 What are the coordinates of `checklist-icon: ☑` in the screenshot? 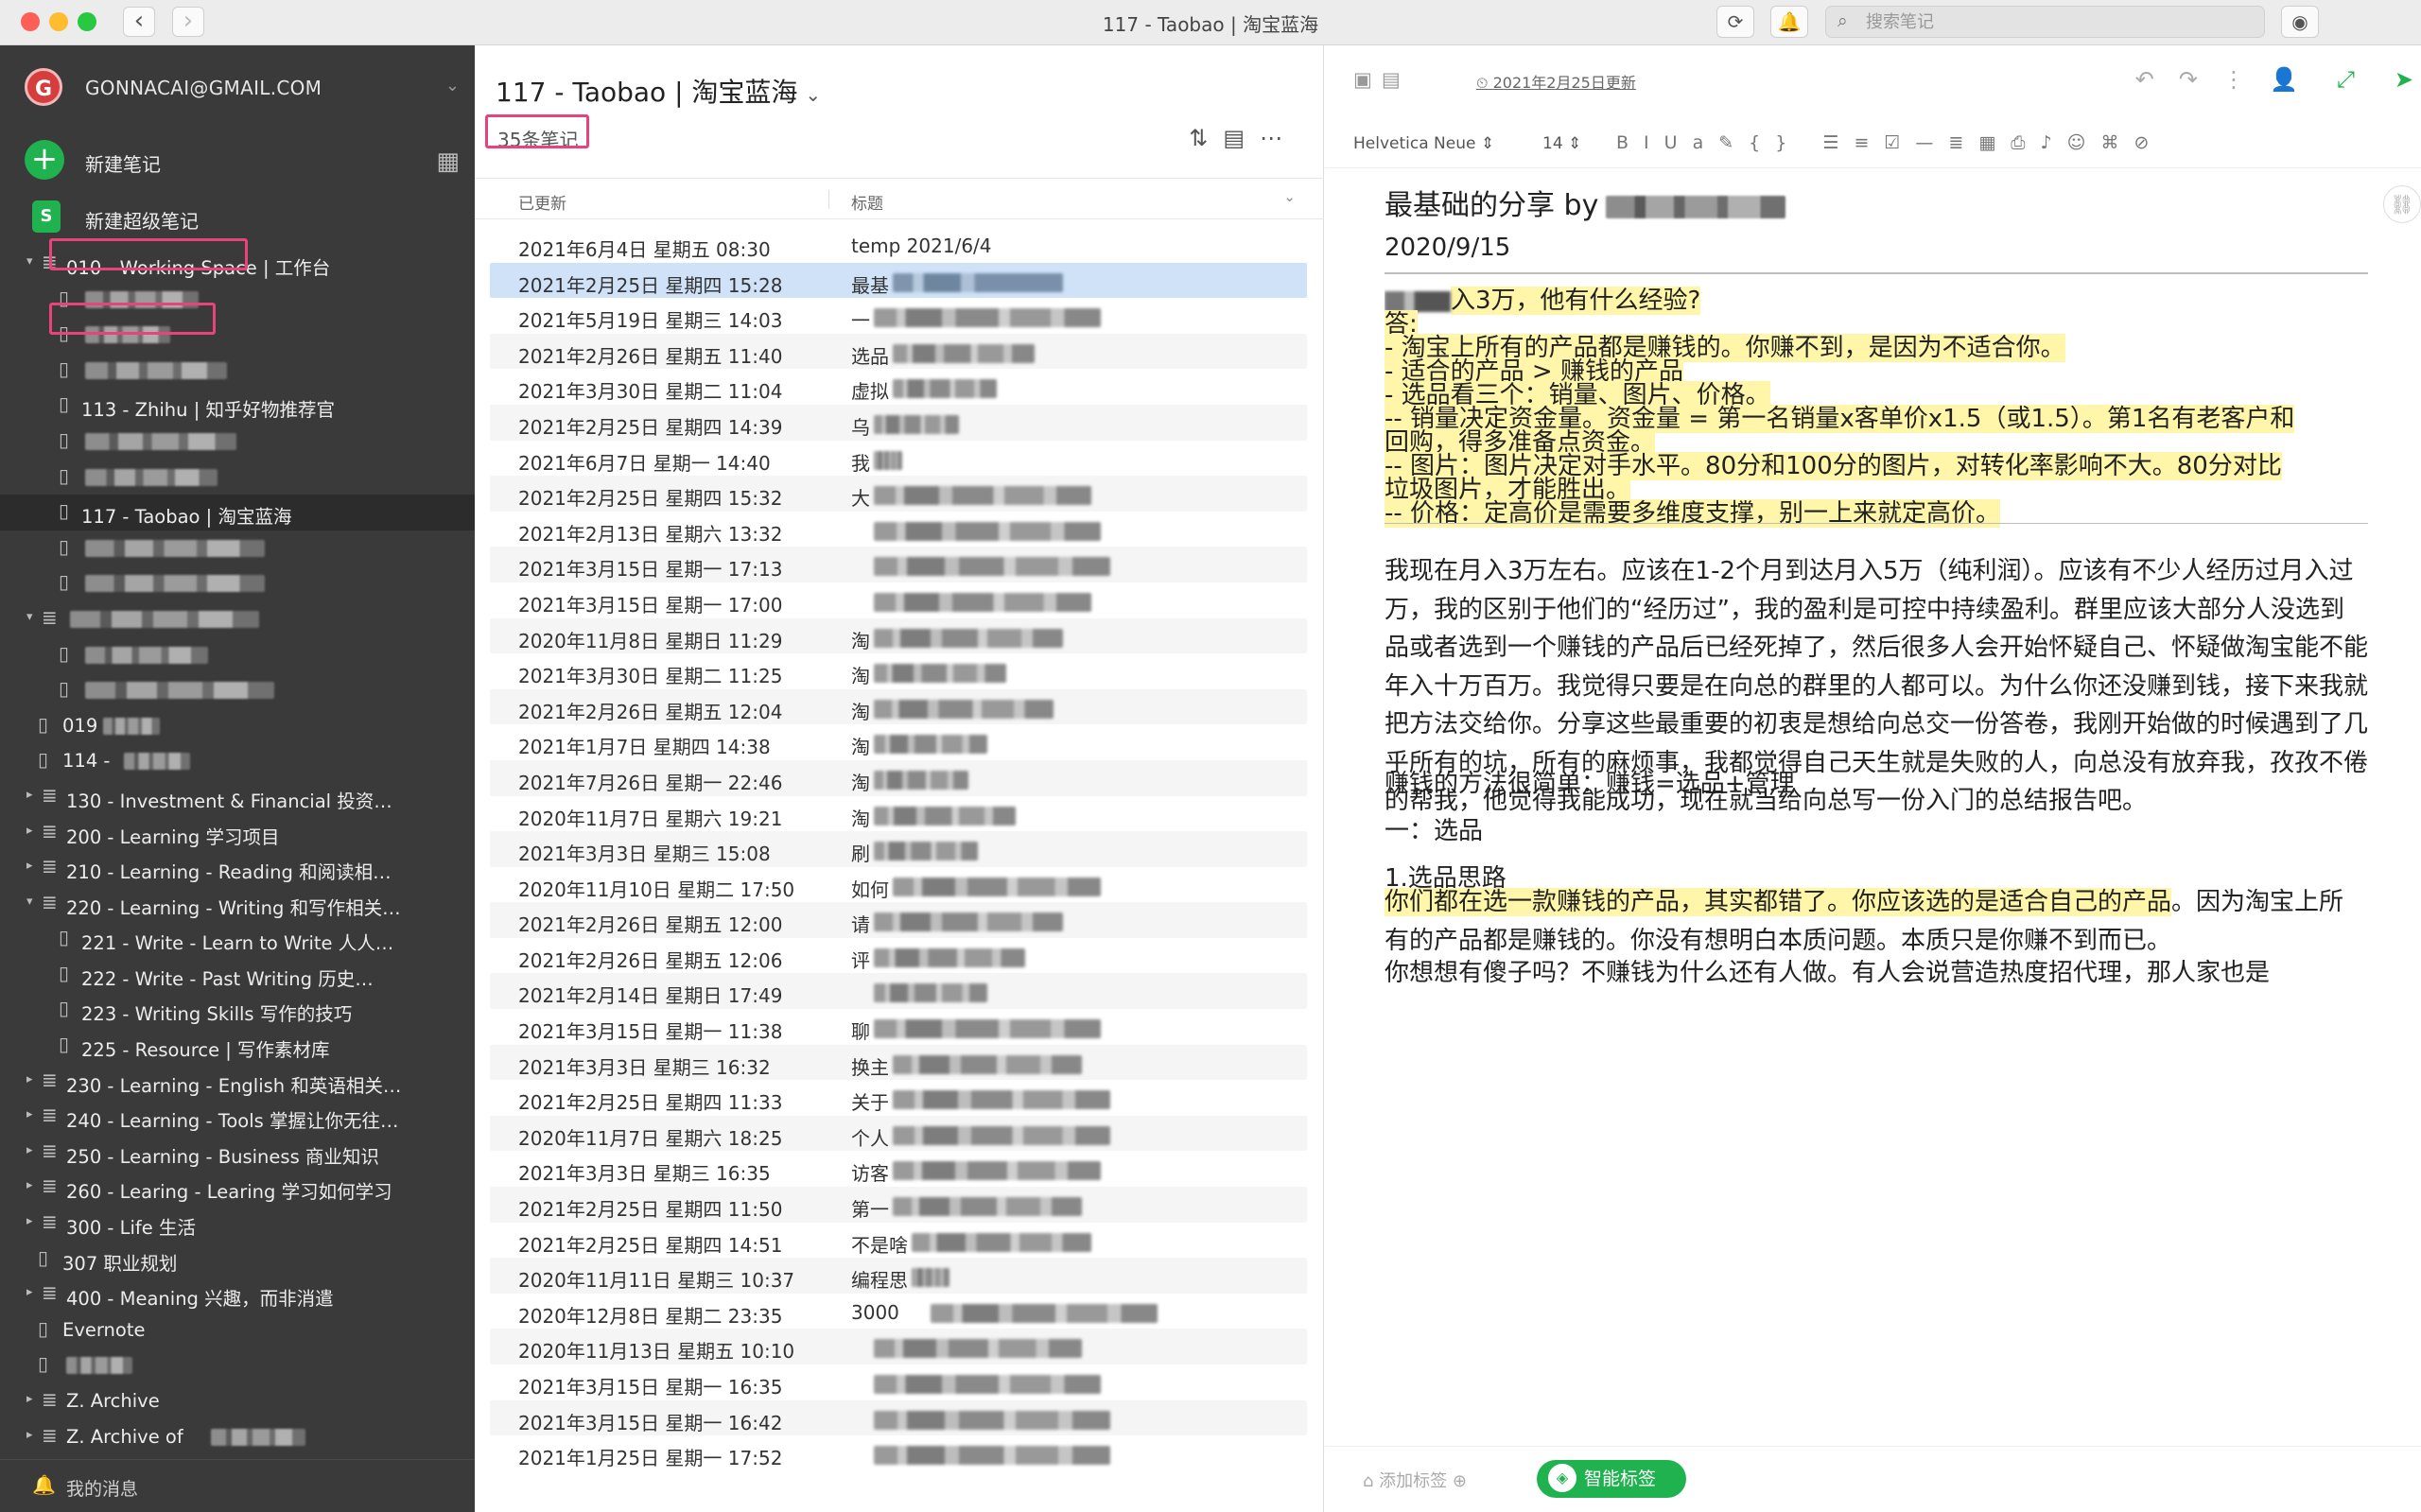 It's located at (1899, 142).